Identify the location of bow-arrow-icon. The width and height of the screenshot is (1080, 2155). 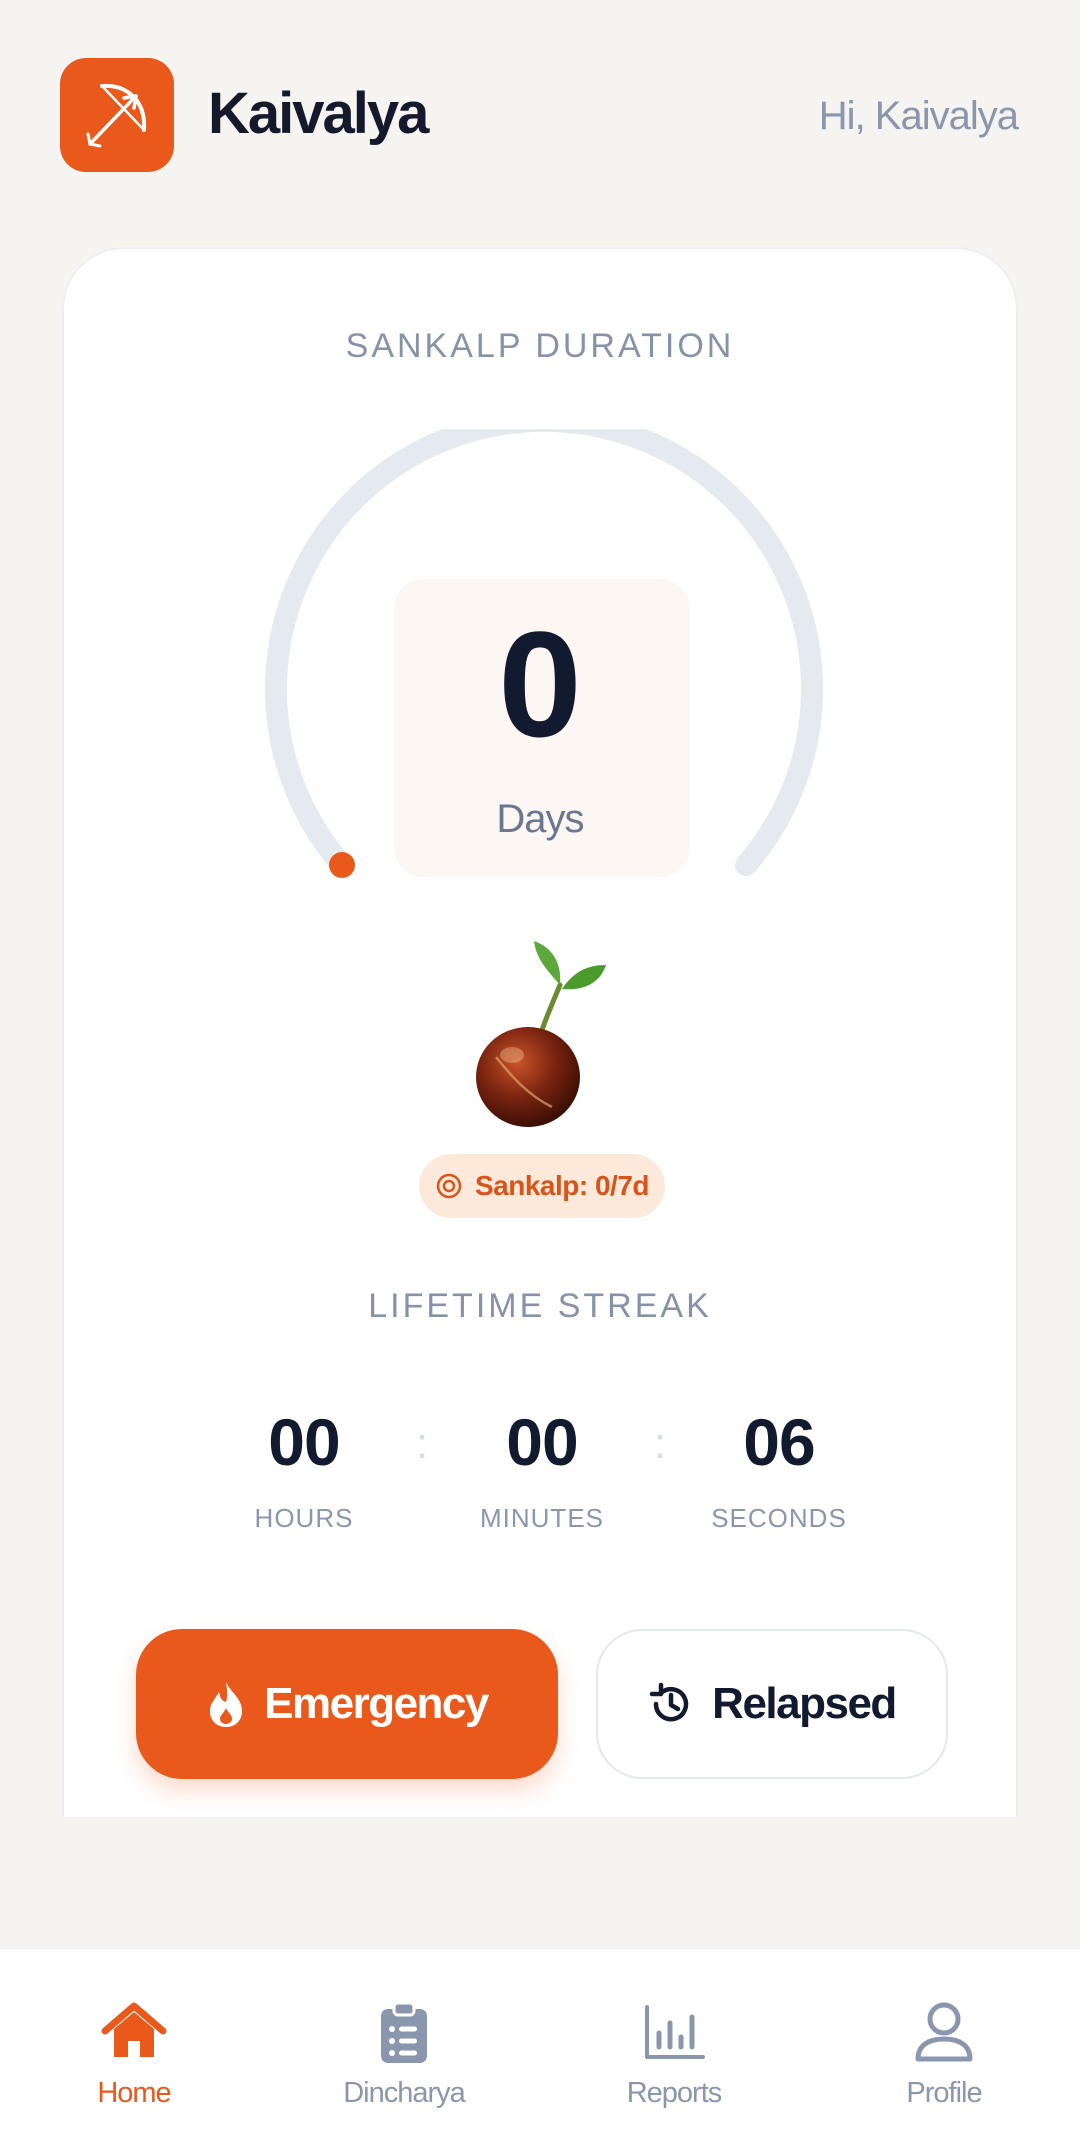
(116, 115).